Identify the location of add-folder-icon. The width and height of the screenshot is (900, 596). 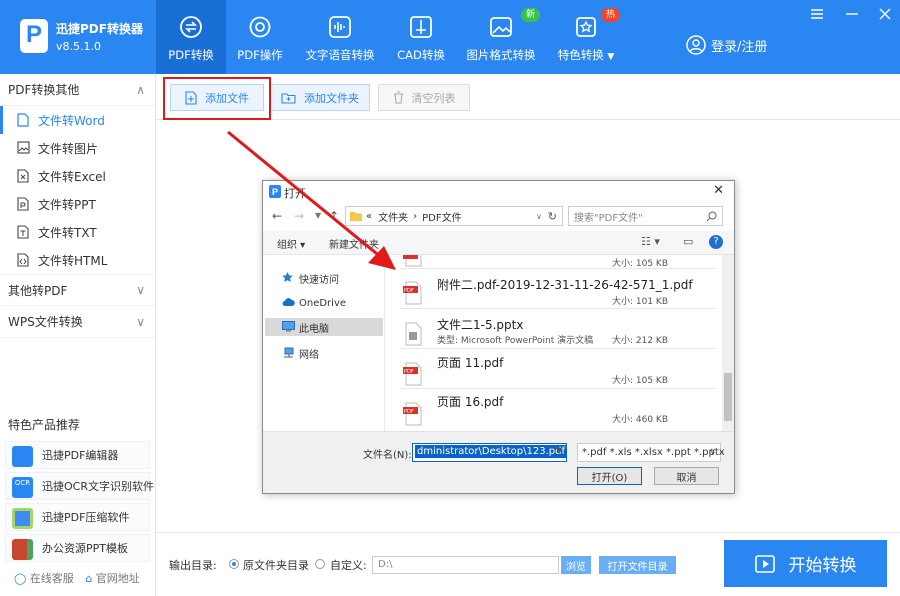
(288, 98).